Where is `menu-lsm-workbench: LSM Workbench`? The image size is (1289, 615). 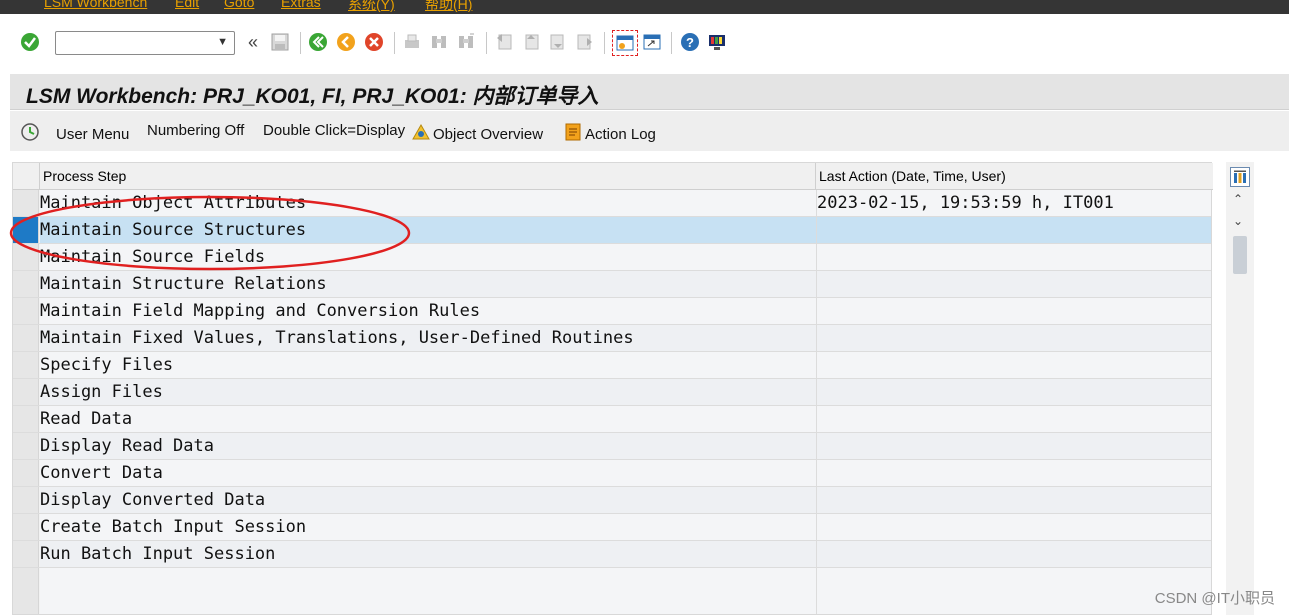 menu-lsm-workbench: LSM Workbench is located at coordinates (95, 5).